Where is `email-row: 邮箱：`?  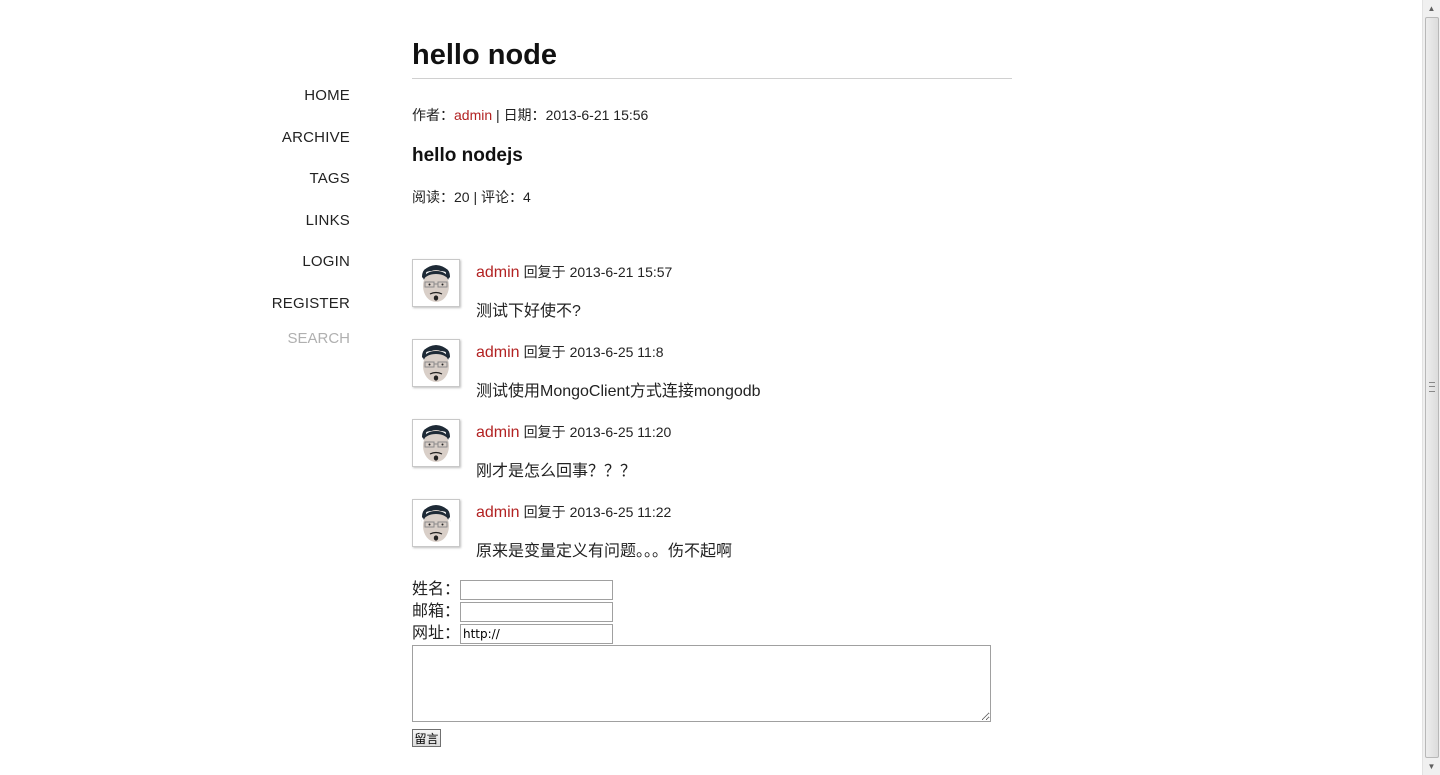 email-row: 邮箱： is located at coordinates (512, 613).